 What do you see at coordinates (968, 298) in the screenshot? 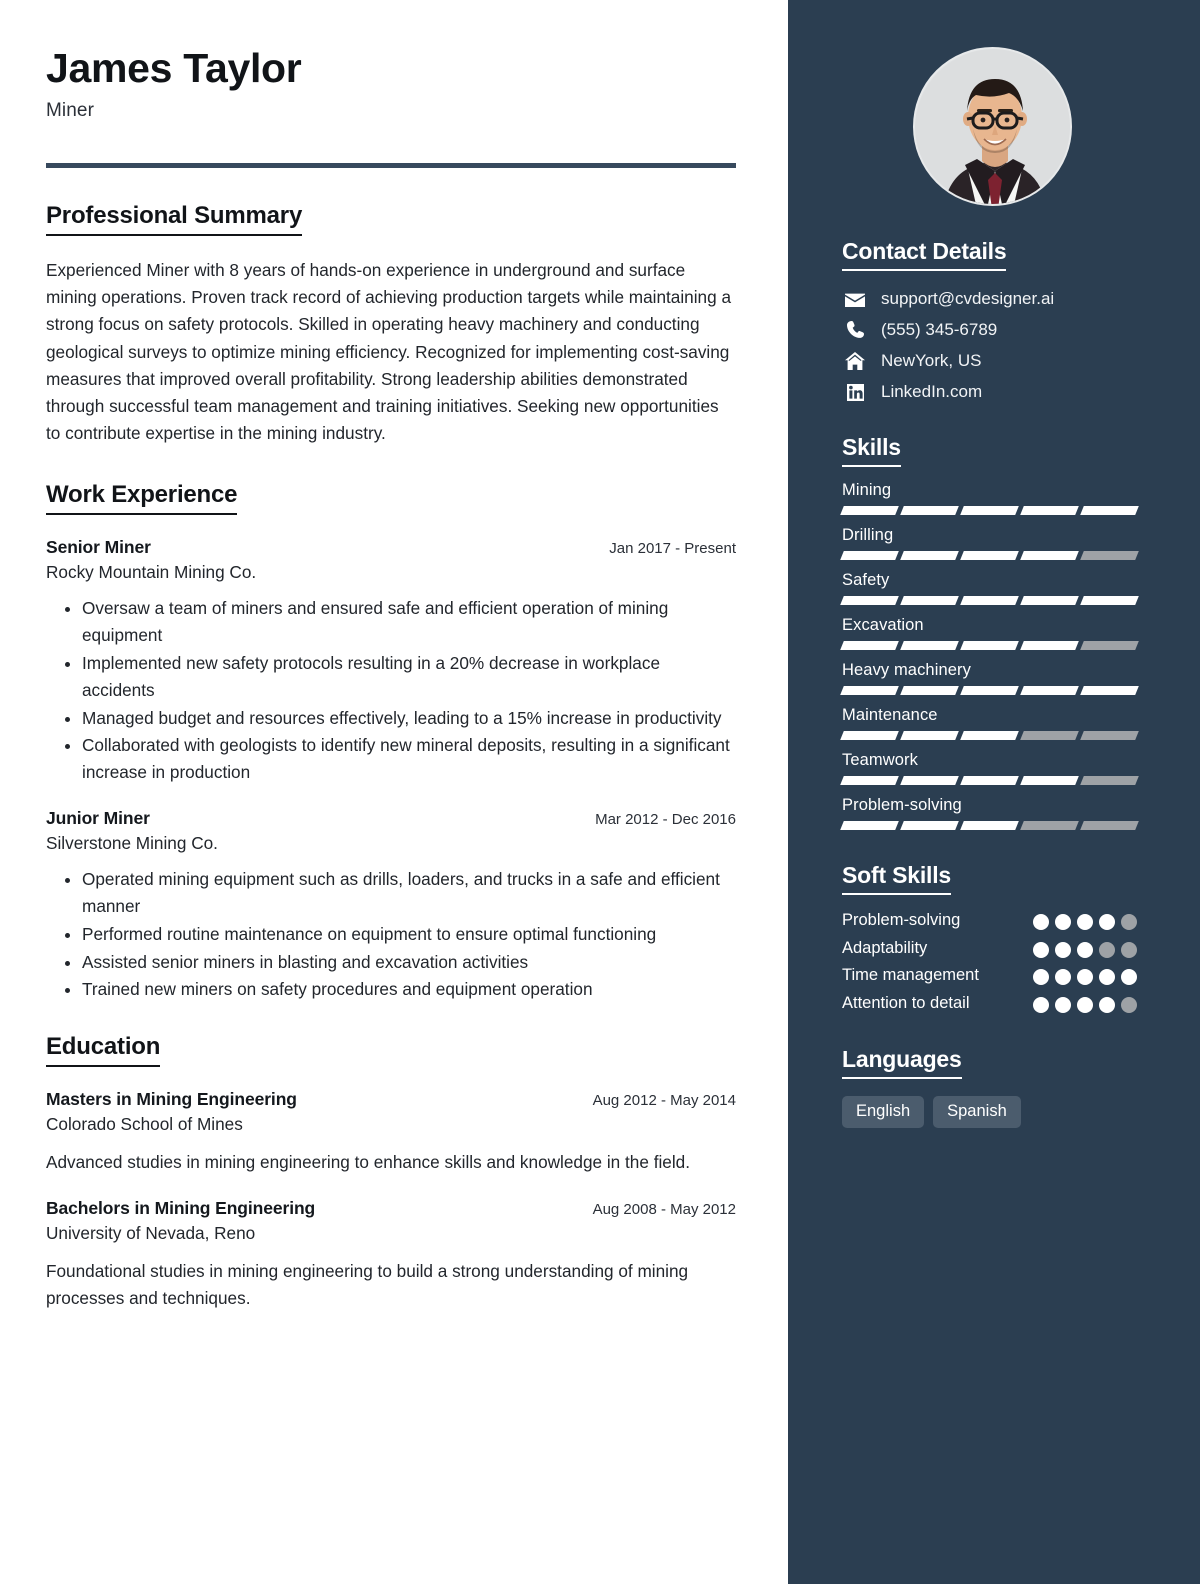
I see `contact-email-value: support@cvdesigner.ai` at bounding box center [968, 298].